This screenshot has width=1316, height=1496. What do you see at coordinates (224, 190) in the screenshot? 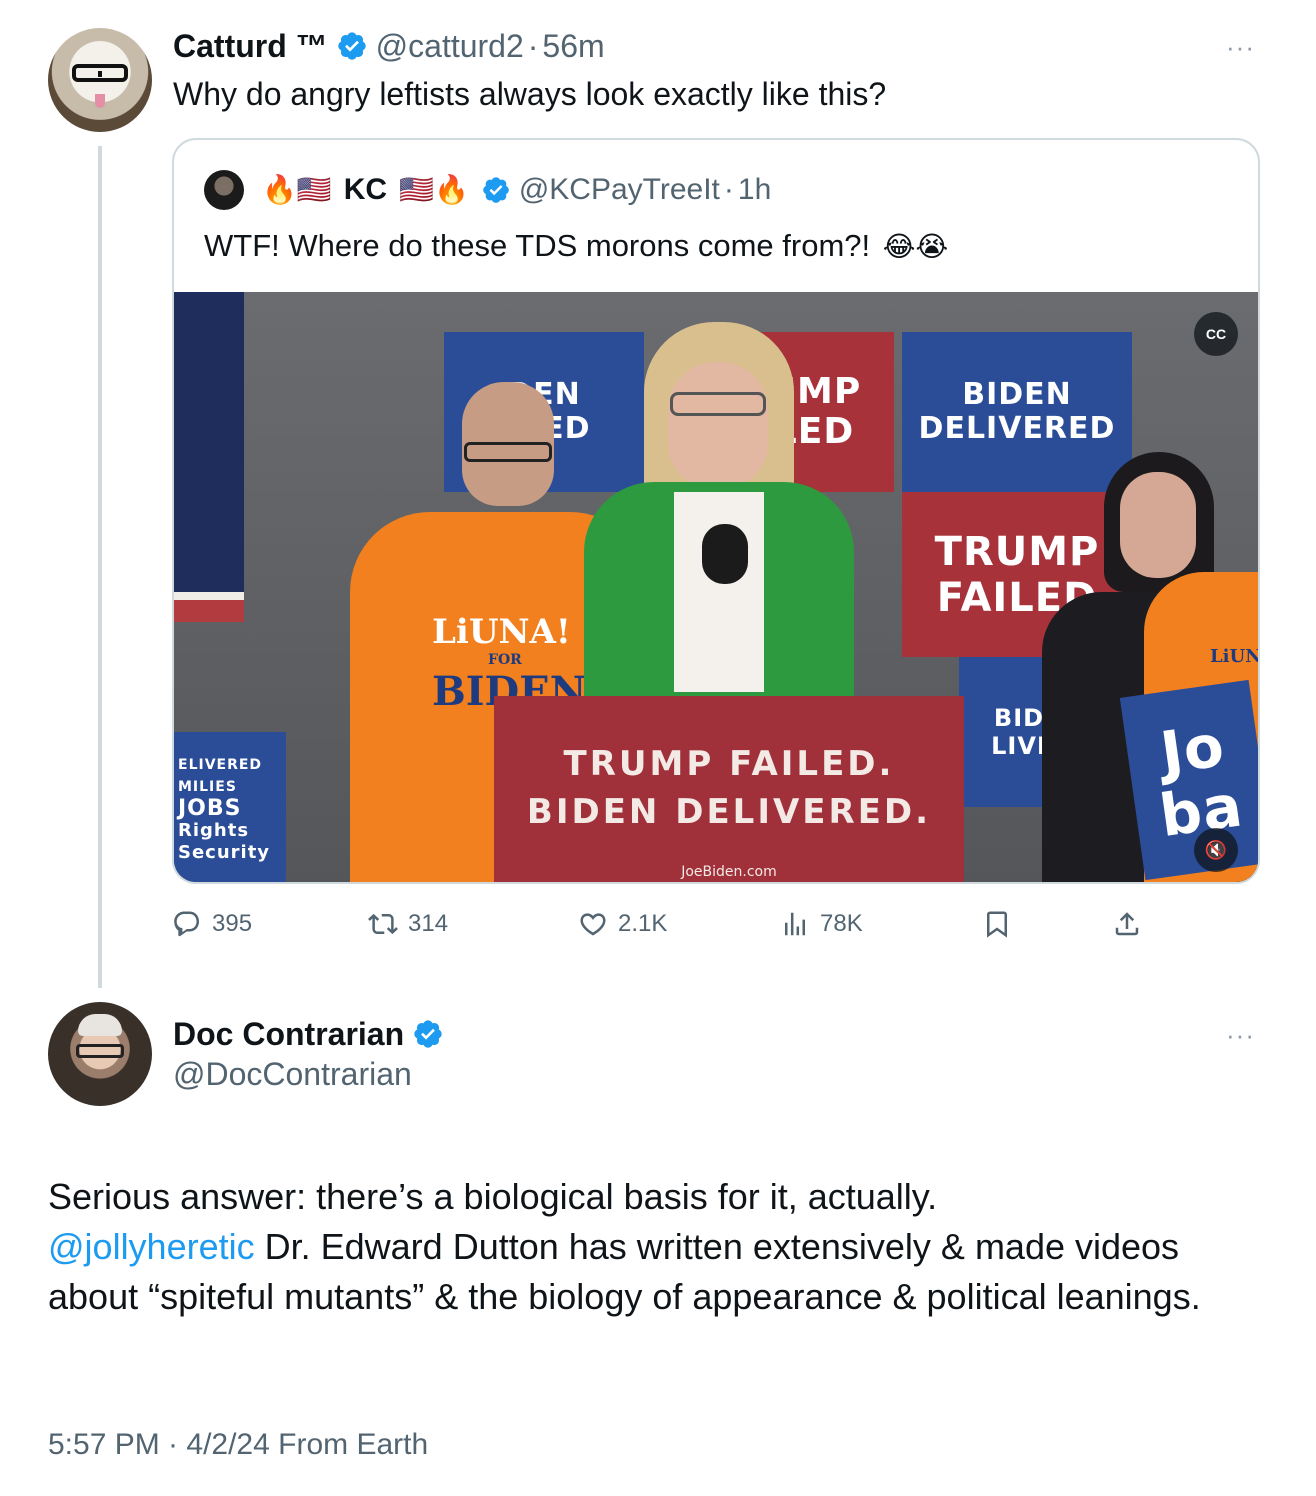
I see `avatar-kc` at bounding box center [224, 190].